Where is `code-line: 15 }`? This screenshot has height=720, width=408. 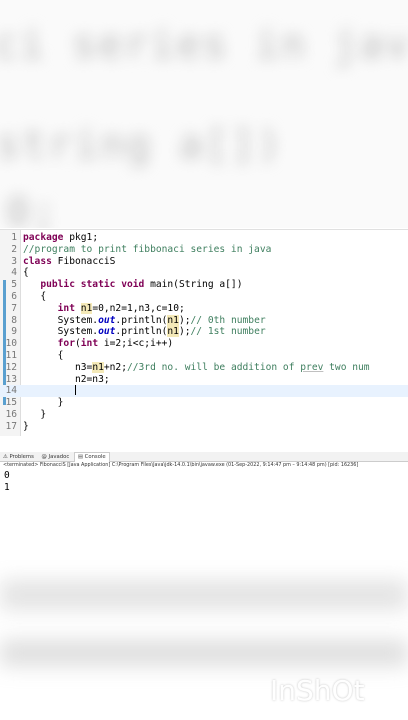
code-line: 15 } is located at coordinates (204, 403).